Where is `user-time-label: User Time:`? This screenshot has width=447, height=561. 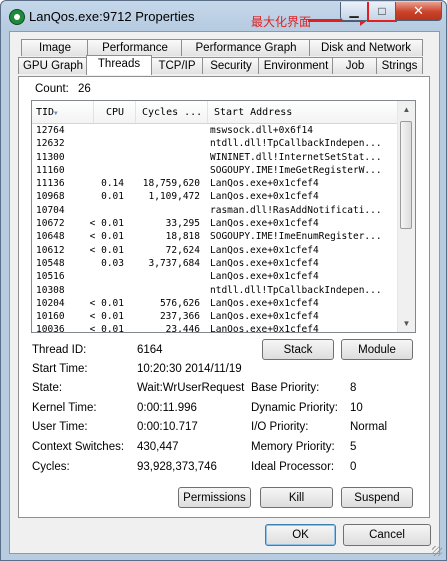 user-time-label: User Time: is located at coordinates (60, 427).